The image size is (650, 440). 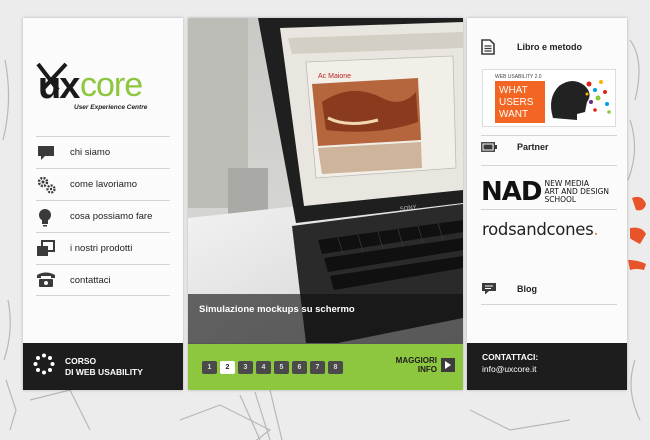 I want to click on logo-core-text: core, so click(x=111, y=85).